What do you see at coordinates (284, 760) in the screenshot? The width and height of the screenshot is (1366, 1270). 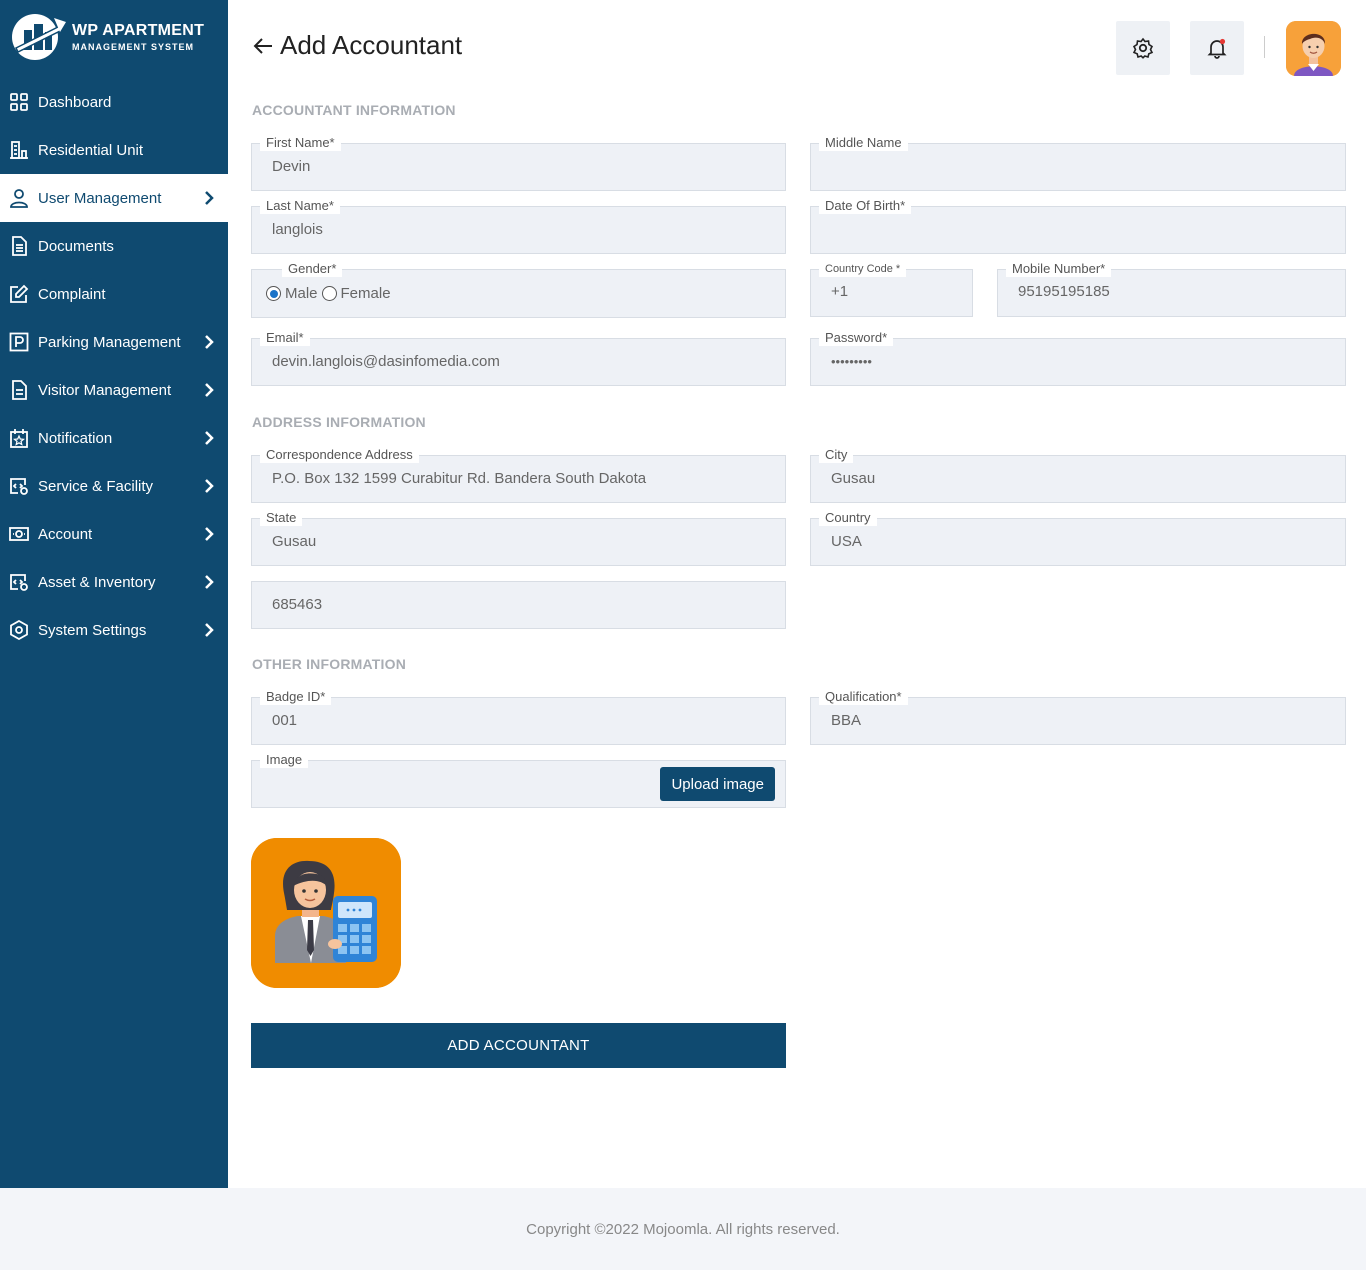 I see `image-label: Image` at bounding box center [284, 760].